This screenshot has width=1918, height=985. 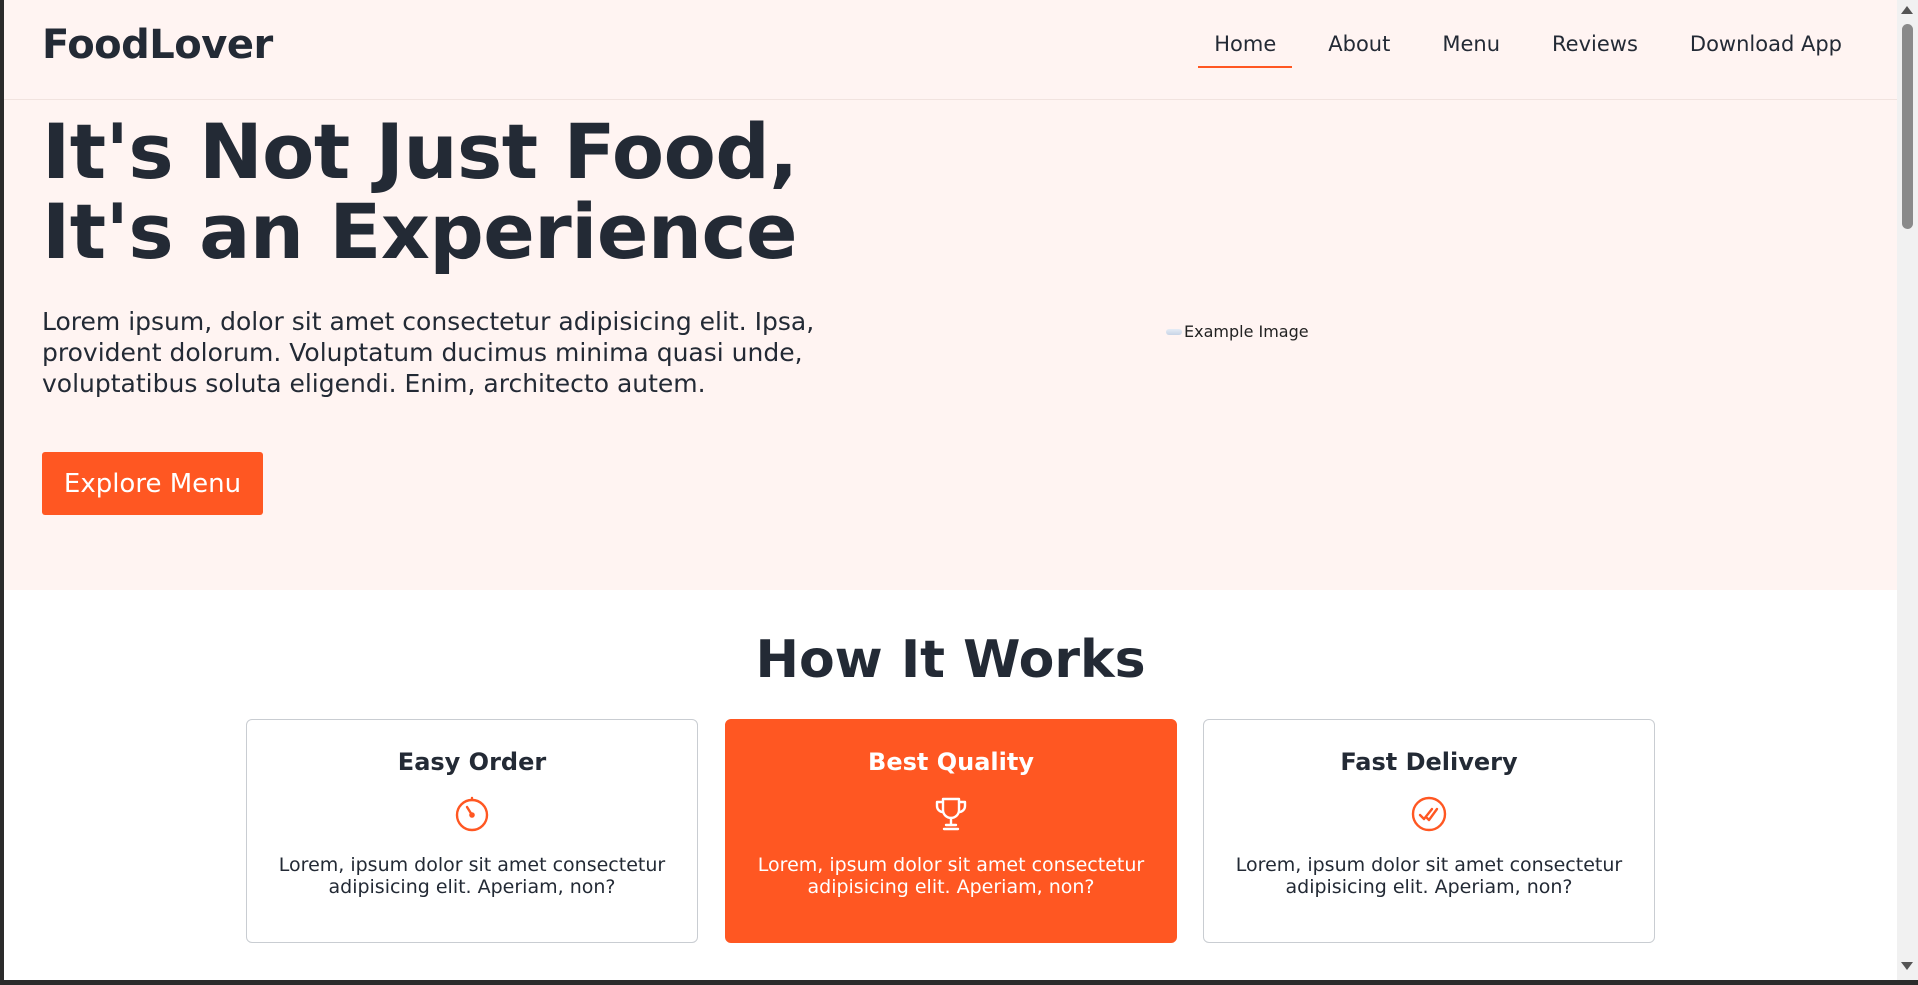 I want to click on timer-icon, so click(x=472, y=814).